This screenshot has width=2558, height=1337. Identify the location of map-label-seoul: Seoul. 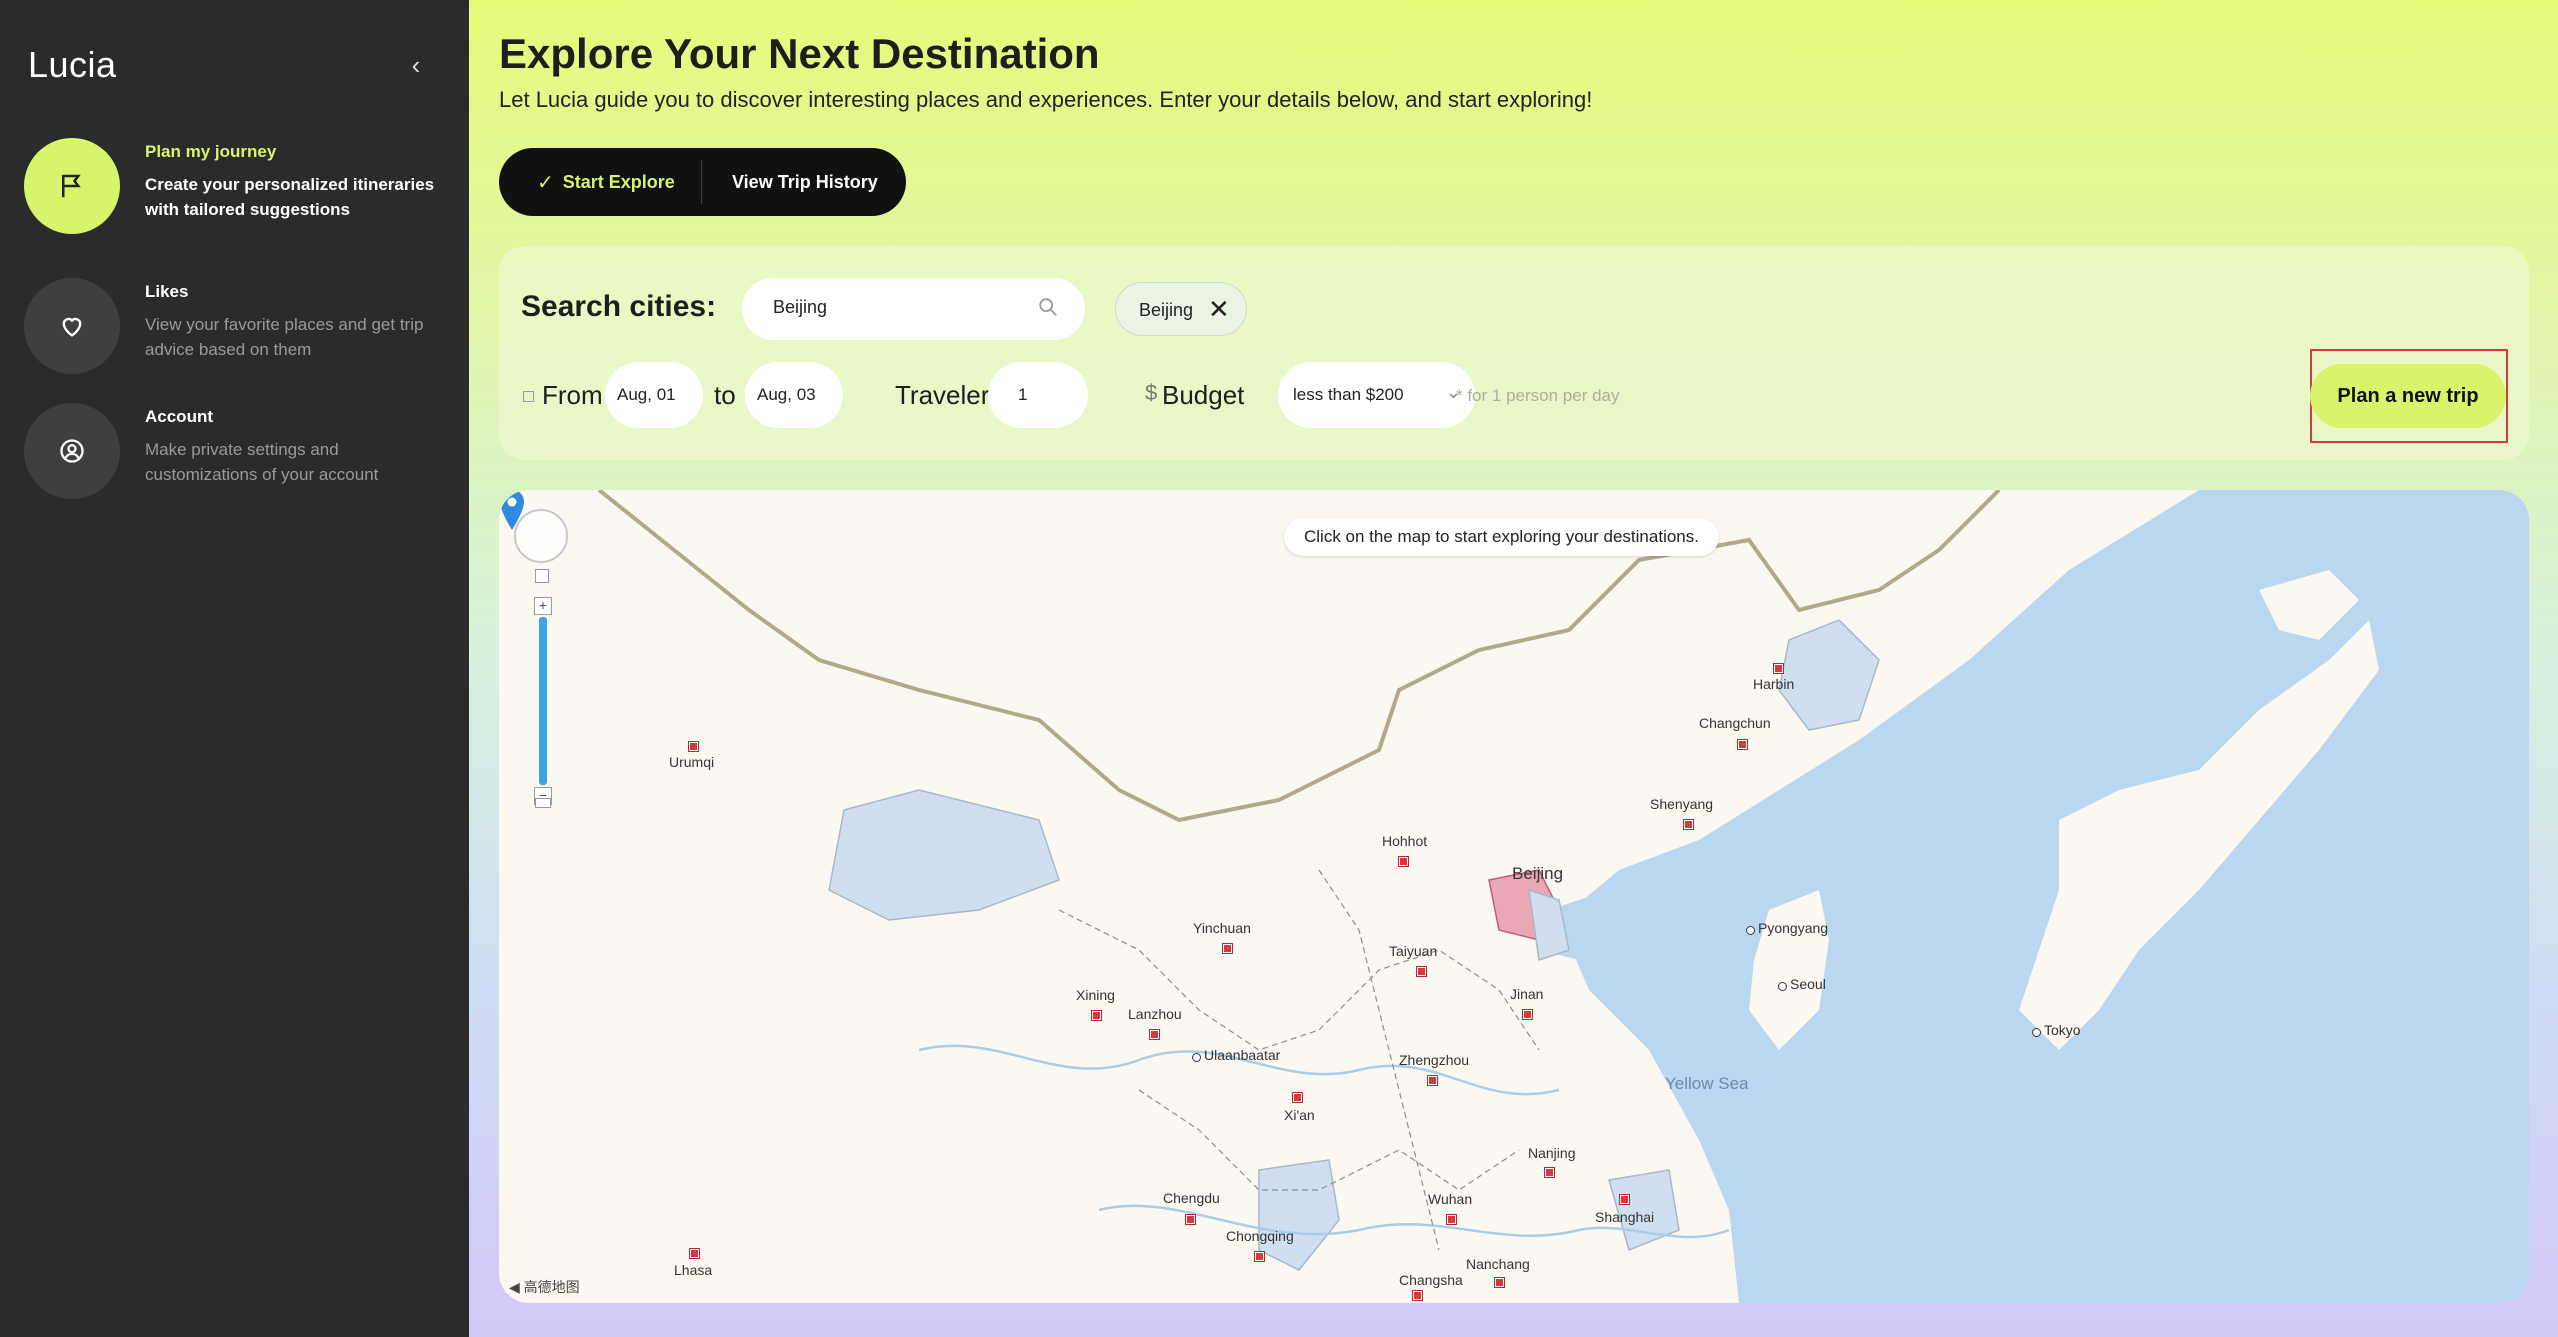
(1808, 984).